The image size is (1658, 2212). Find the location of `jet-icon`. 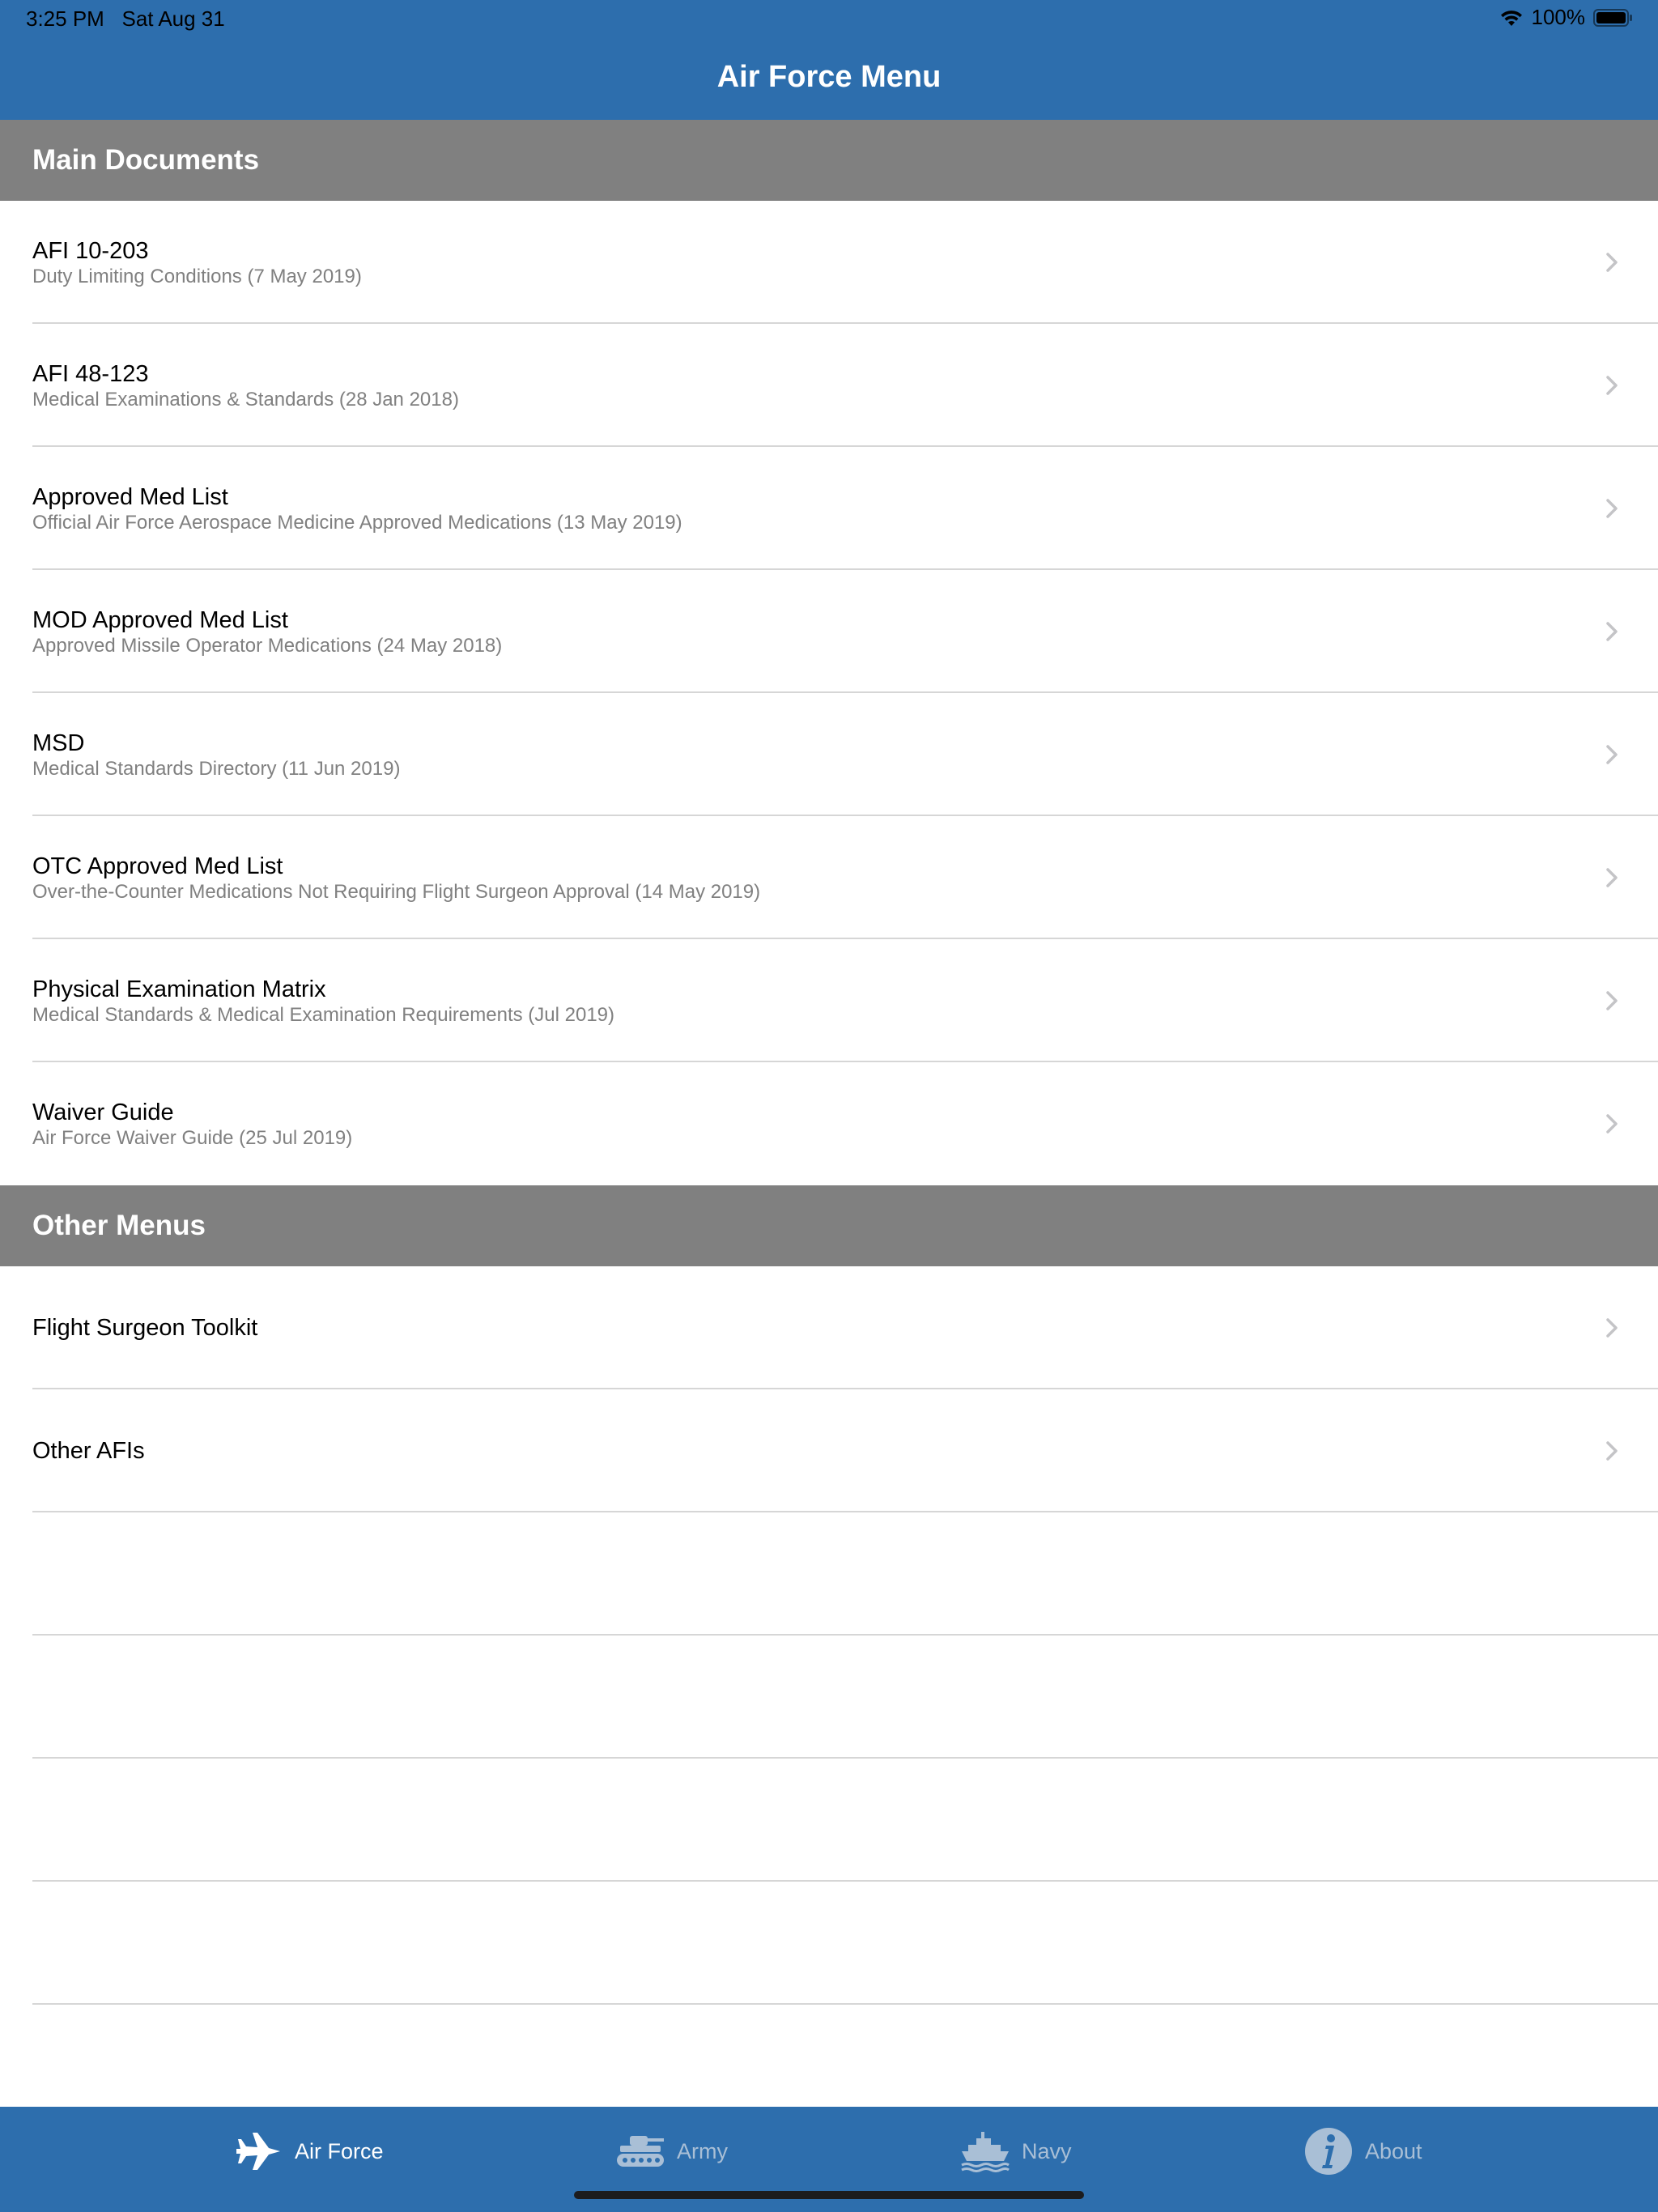

jet-icon is located at coordinates (258, 2151).